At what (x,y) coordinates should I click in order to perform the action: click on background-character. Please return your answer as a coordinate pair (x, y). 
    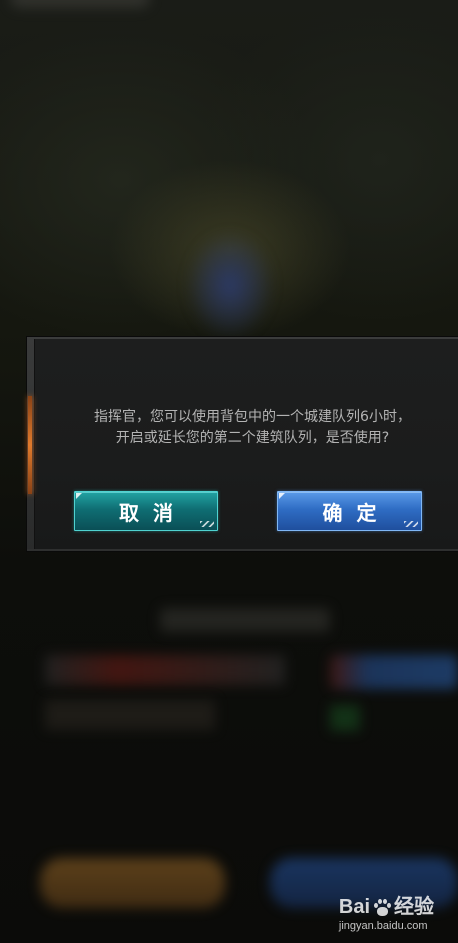
    Looking at the image, I should click on (230, 285).